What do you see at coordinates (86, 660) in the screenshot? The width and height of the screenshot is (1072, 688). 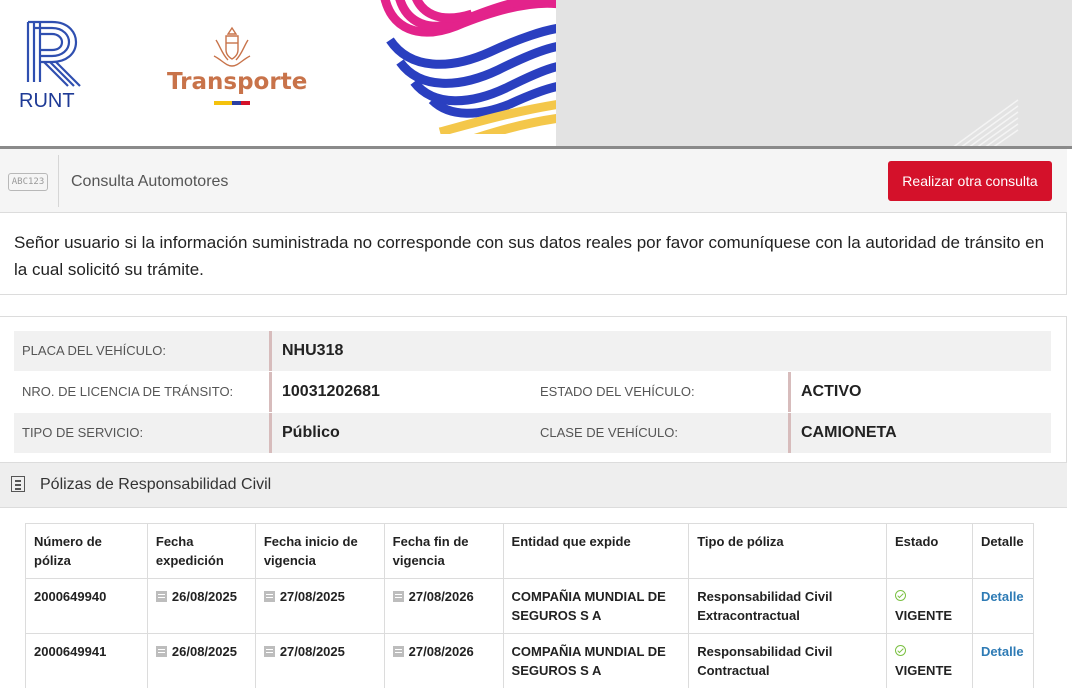 I see `poliza-numero: 2000649941` at bounding box center [86, 660].